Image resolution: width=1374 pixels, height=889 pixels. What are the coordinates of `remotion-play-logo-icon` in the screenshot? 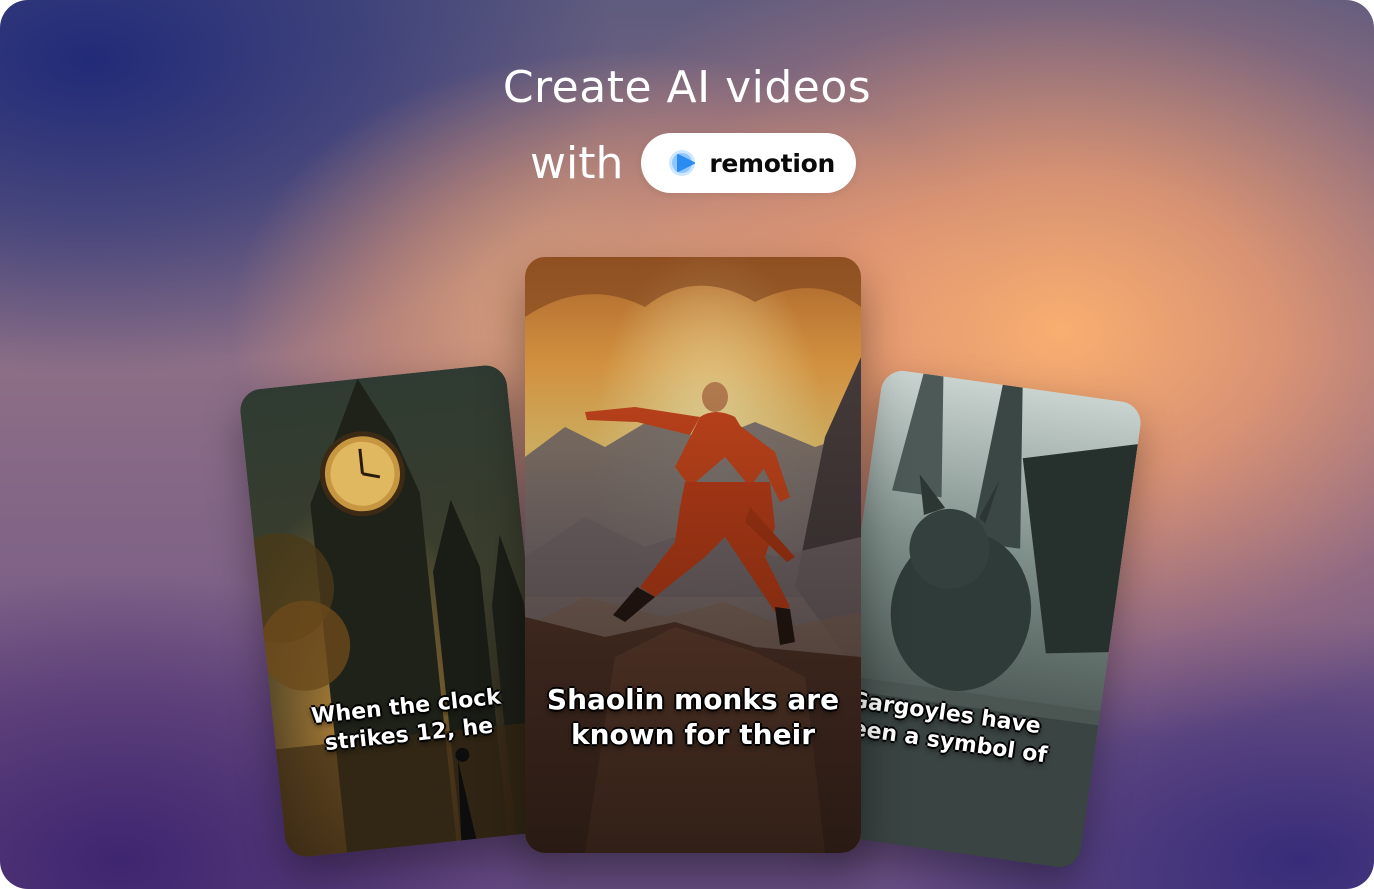 It's located at (682, 163).